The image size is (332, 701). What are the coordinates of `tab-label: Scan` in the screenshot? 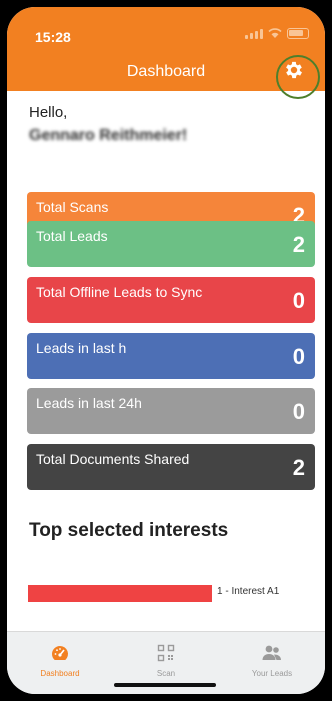 It's located at (166, 673).